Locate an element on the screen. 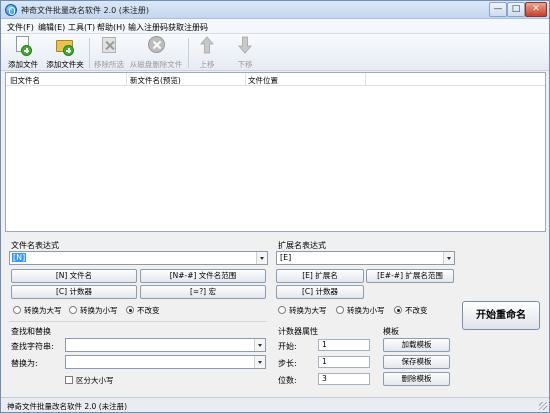 Image resolution: width=550 pixels, height=413 pixels. menu-help: 帮助(H) is located at coordinates (111, 27).